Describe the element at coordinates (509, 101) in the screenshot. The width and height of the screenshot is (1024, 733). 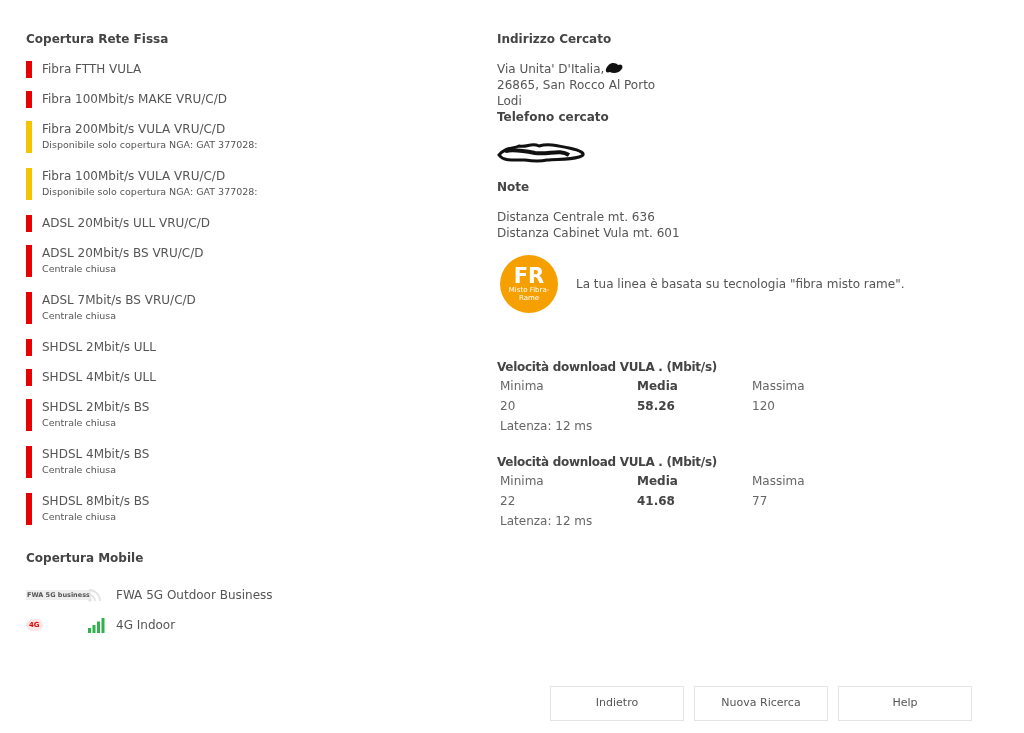
I see `address-line: Lodi` at that location.